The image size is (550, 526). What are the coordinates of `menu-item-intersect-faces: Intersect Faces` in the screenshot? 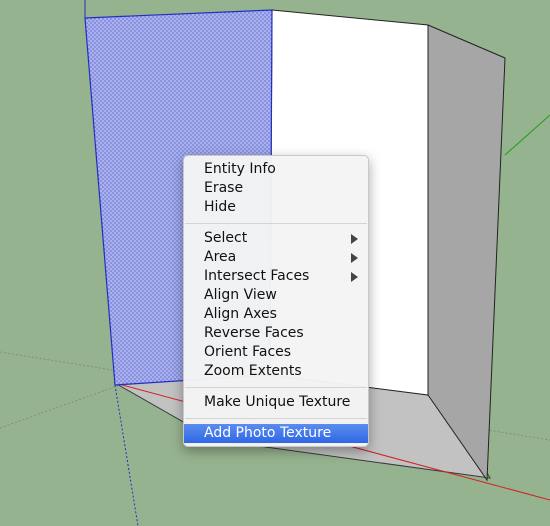 It's located at (276, 276).